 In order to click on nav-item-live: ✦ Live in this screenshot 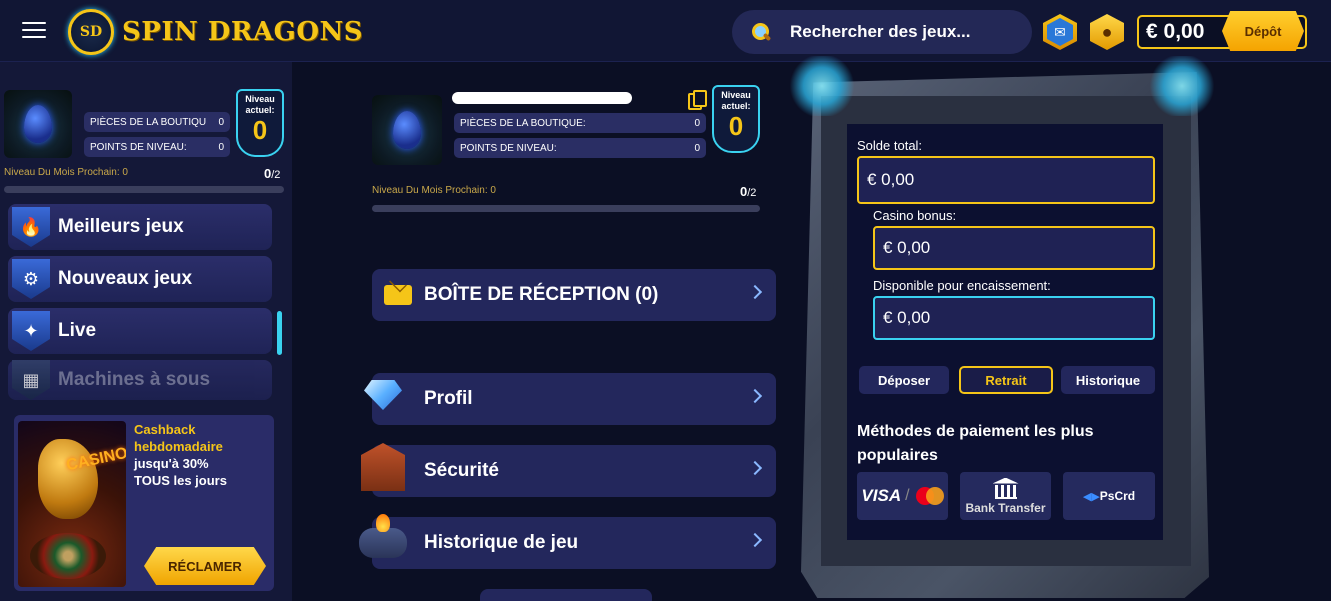, I will do `click(140, 331)`.